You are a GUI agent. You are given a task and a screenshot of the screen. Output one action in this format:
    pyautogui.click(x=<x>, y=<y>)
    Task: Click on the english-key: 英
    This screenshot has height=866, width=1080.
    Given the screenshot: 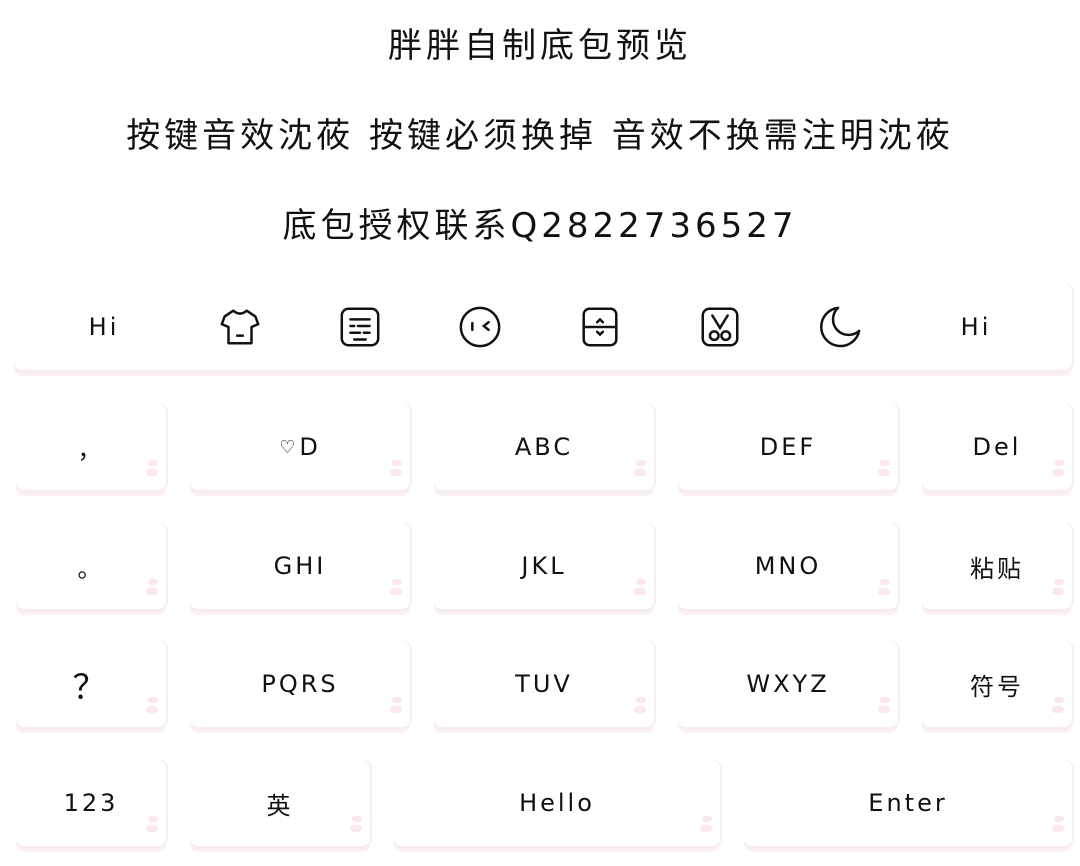 What is the action you would take?
    pyautogui.click(x=280, y=803)
    